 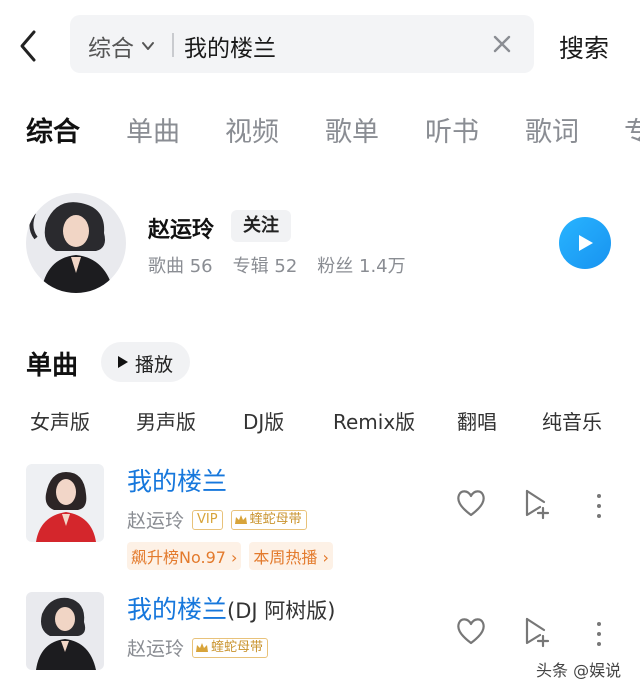 I want to click on song-rank-tags: 飙升榜No.97 › 本周热播 ›, so click(x=230, y=556).